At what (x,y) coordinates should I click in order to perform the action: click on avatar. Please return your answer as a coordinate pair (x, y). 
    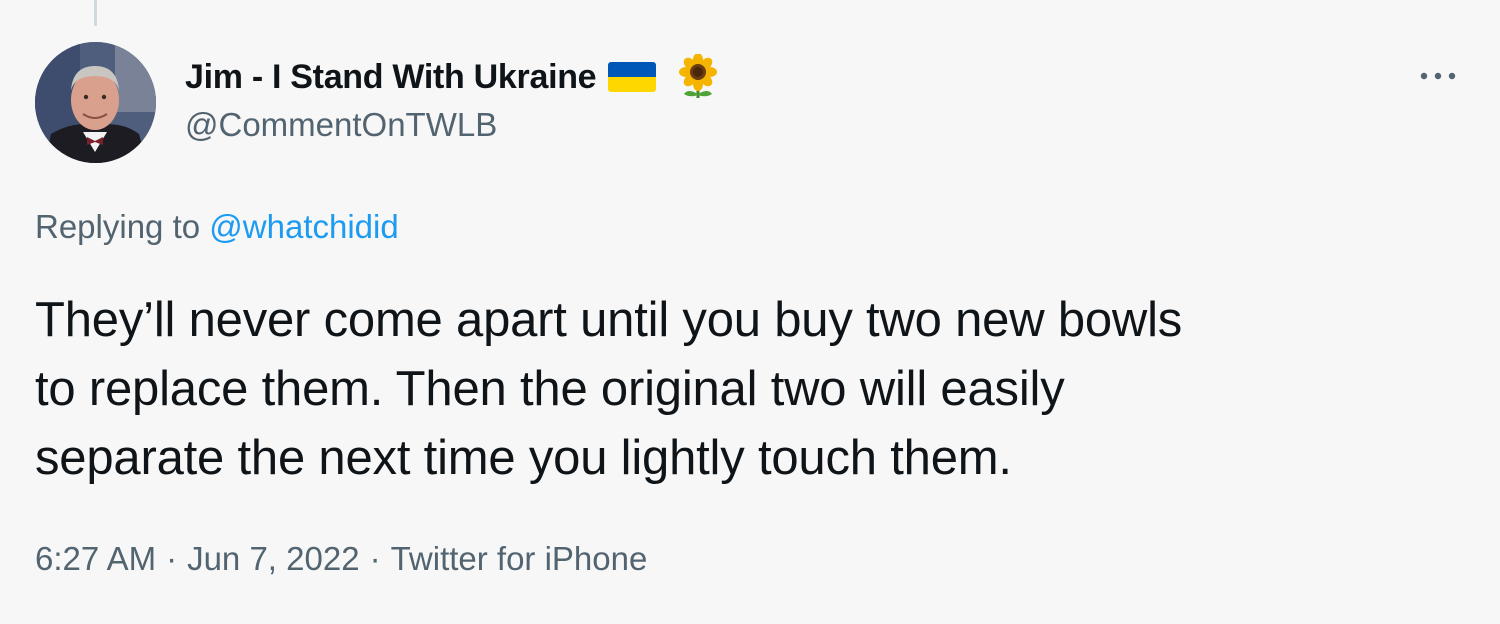
    Looking at the image, I should click on (95, 102).